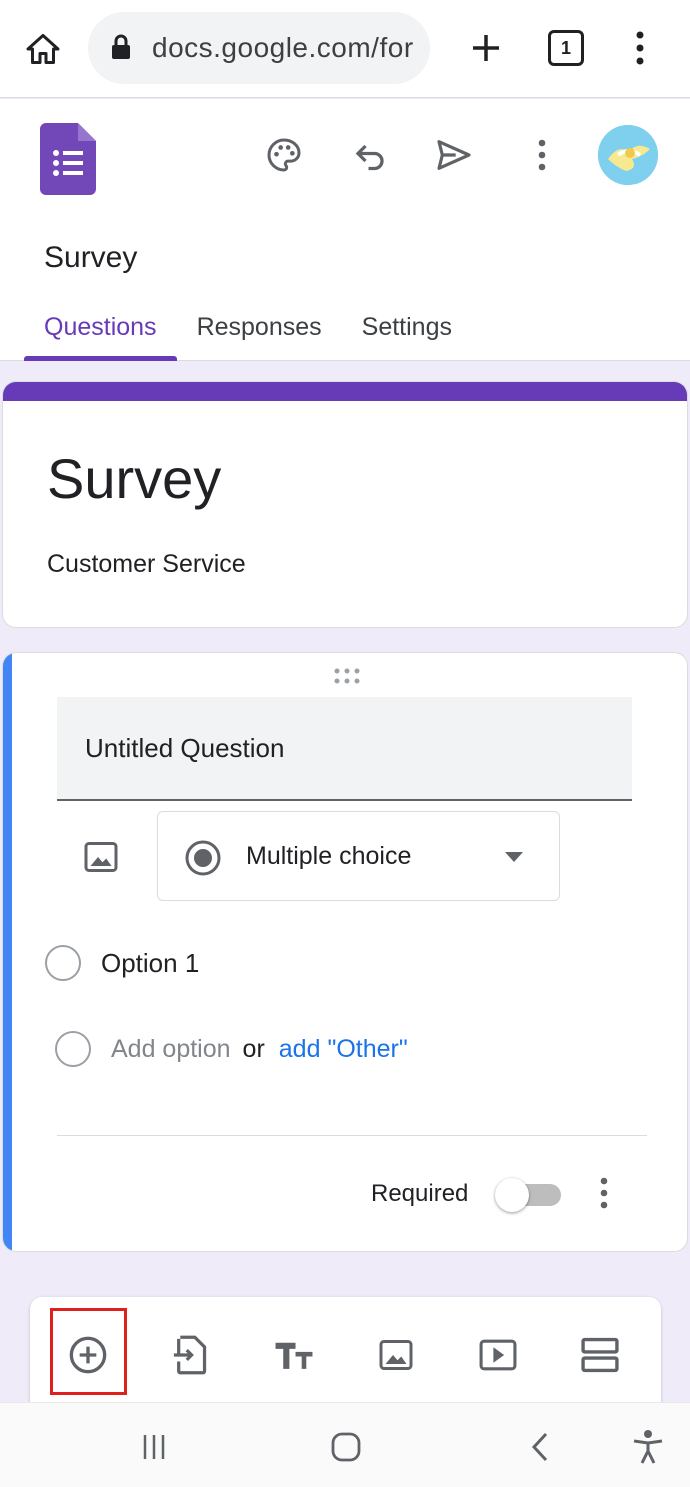 This screenshot has width=690, height=1487. I want to click on url-text: docs.google.com/for, so click(283, 47).